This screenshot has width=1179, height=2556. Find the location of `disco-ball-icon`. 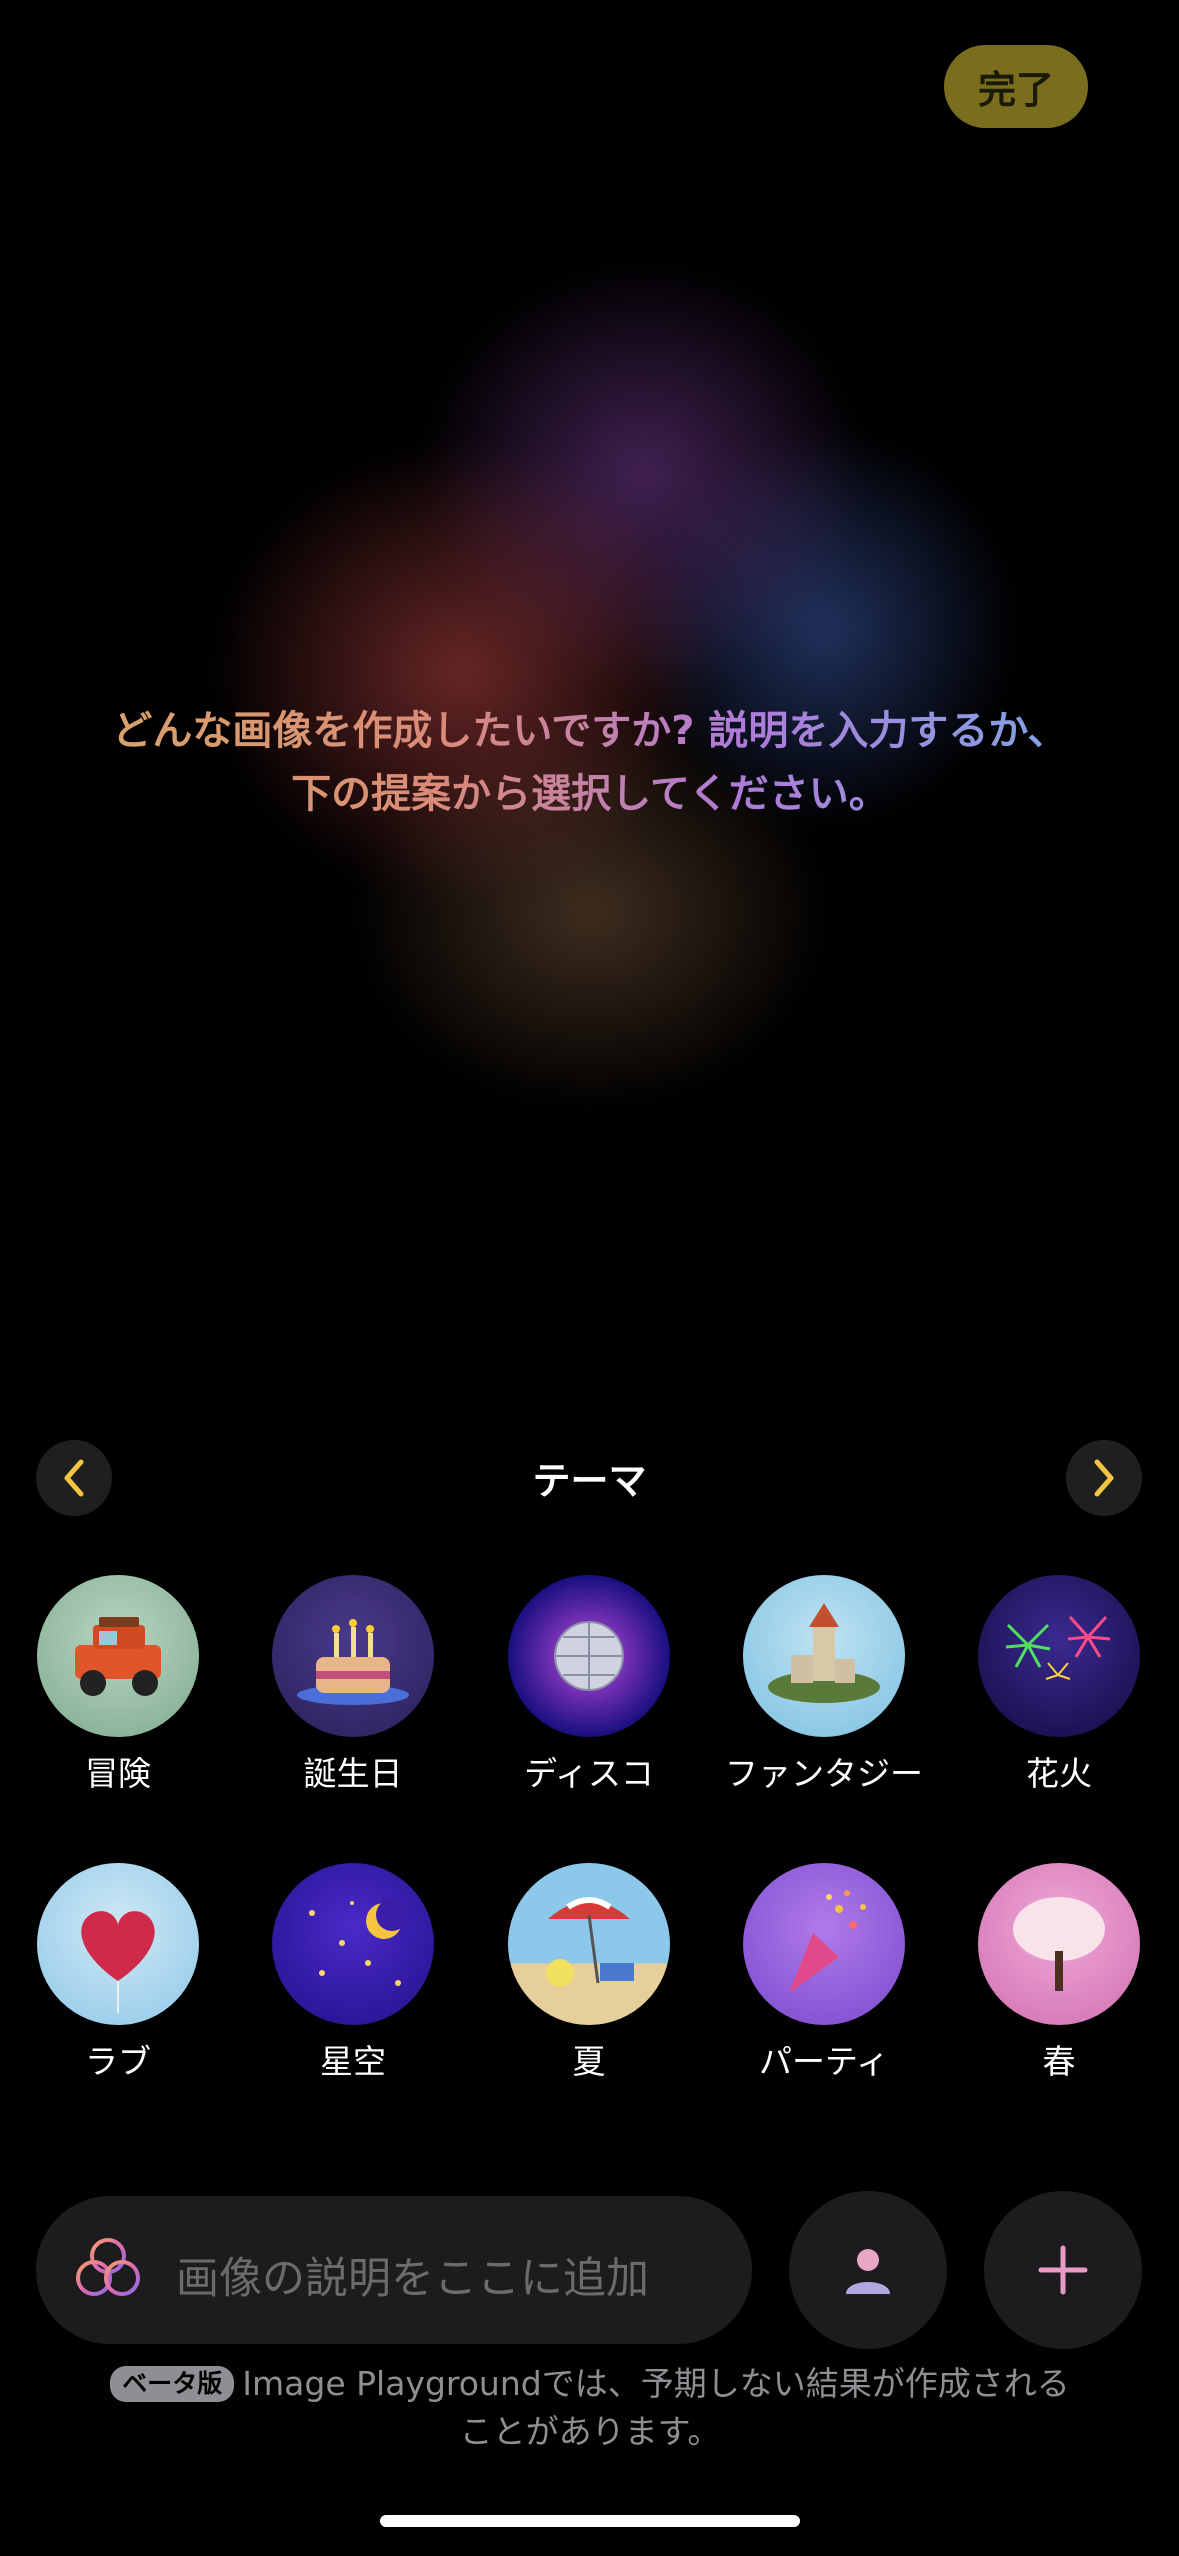

disco-ball-icon is located at coordinates (589, 1656).